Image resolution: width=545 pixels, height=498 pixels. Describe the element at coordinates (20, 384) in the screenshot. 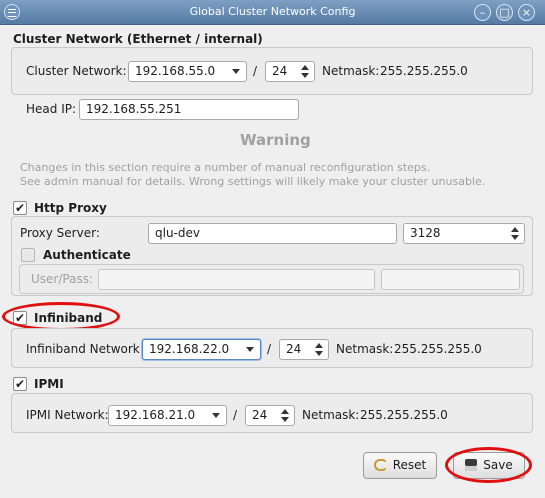

I see `ipmi-checkbox: ✔` at that location.